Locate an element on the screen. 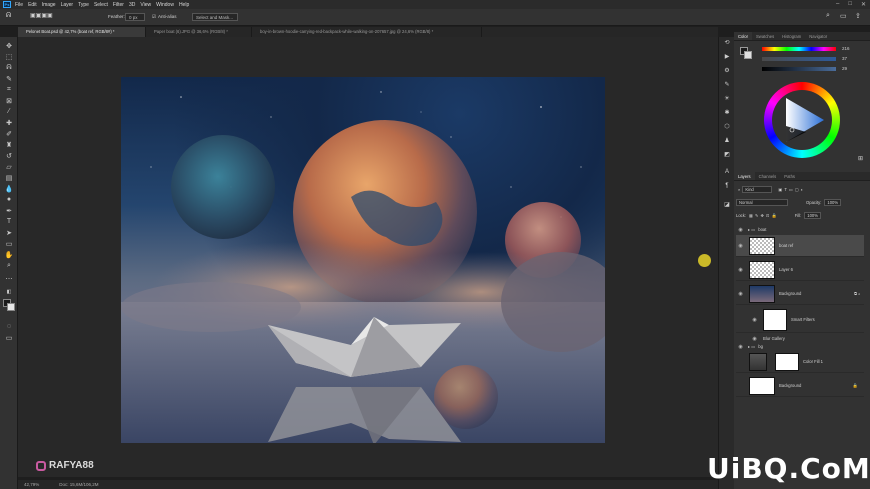  eyedropper-tool-icon: ⁄ is located at coordinates (9, 111).